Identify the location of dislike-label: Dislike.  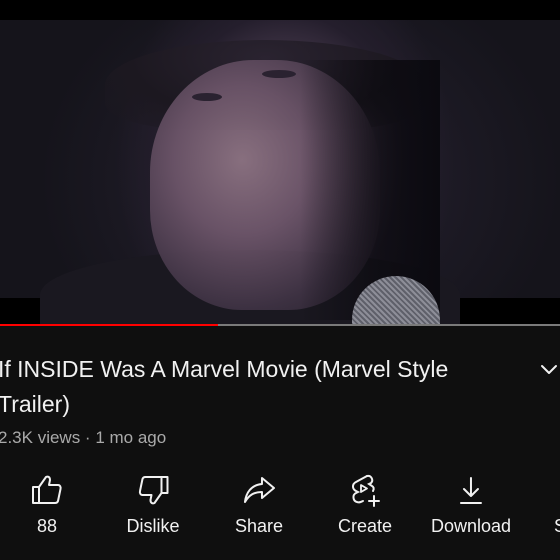
(153, 526).